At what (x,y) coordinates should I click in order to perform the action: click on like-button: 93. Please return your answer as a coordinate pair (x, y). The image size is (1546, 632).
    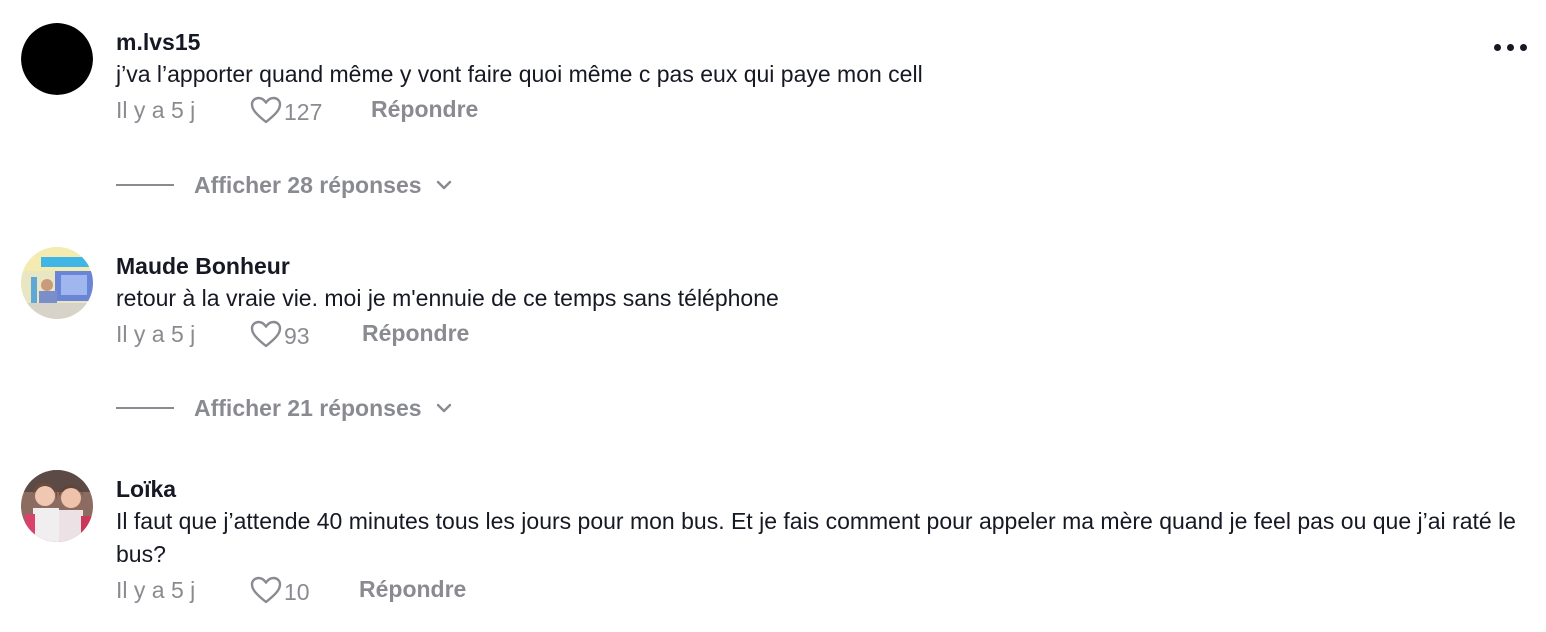
    Looking at the image, I should click on (280, 334).